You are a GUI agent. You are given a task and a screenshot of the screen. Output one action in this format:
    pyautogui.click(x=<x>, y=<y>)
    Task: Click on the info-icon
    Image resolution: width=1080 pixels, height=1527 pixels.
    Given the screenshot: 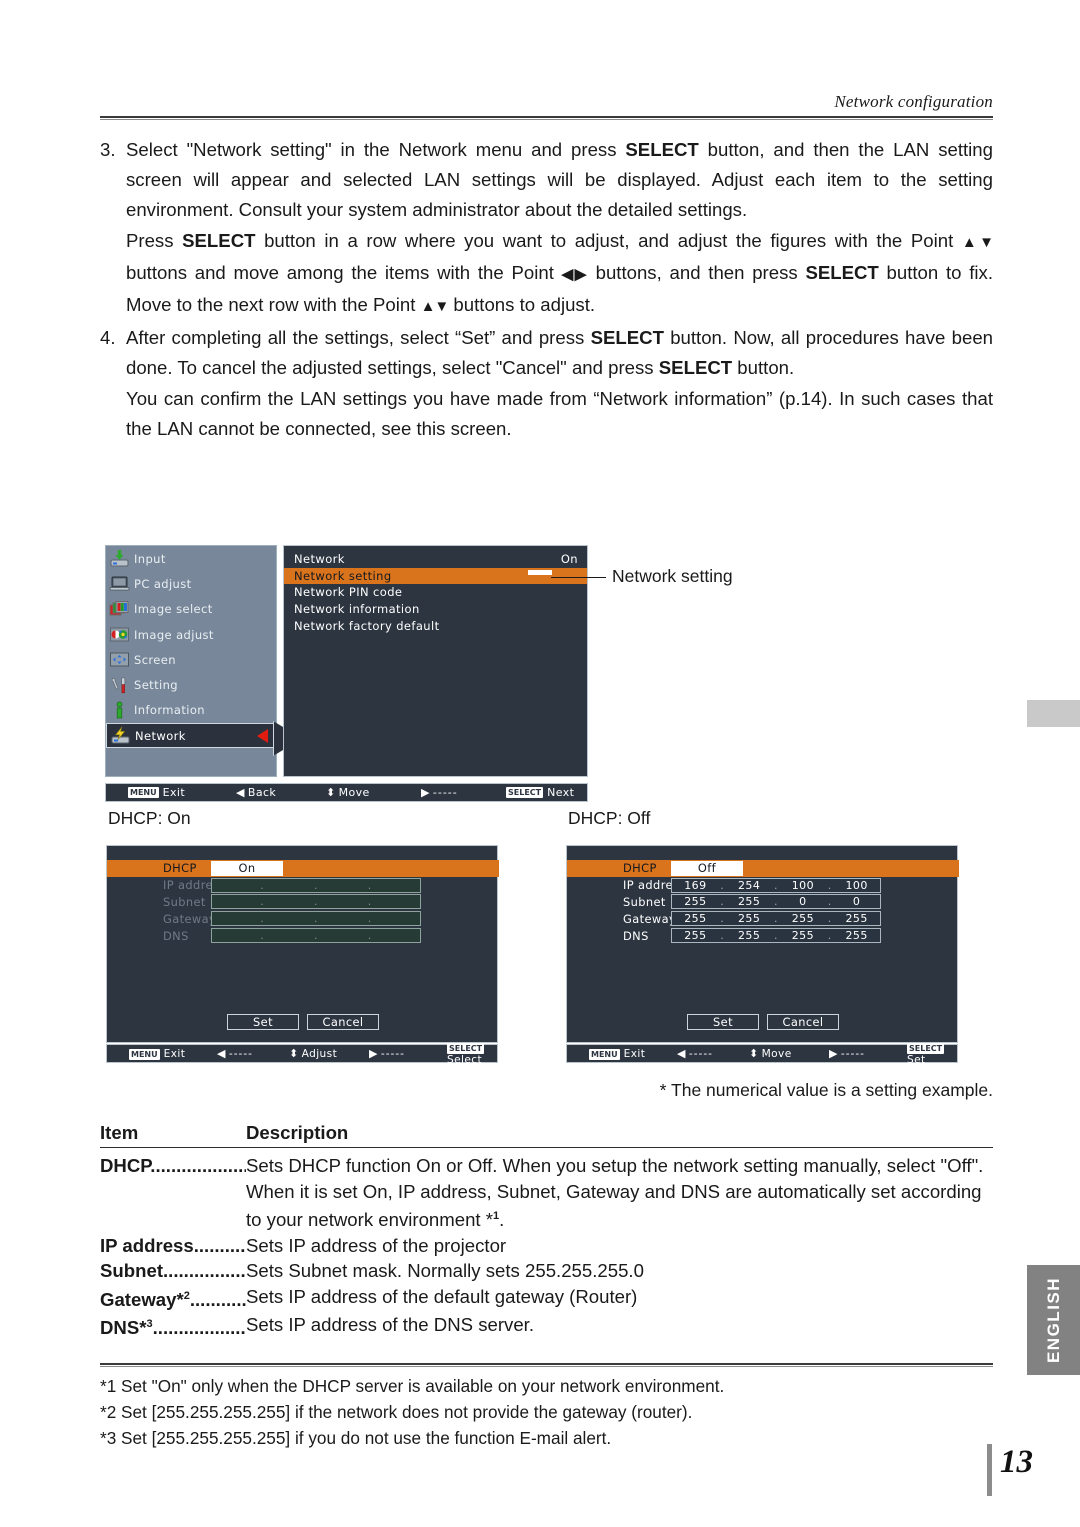 What is the action you would take?
    pyautogui.click(x=119, y=710)
    